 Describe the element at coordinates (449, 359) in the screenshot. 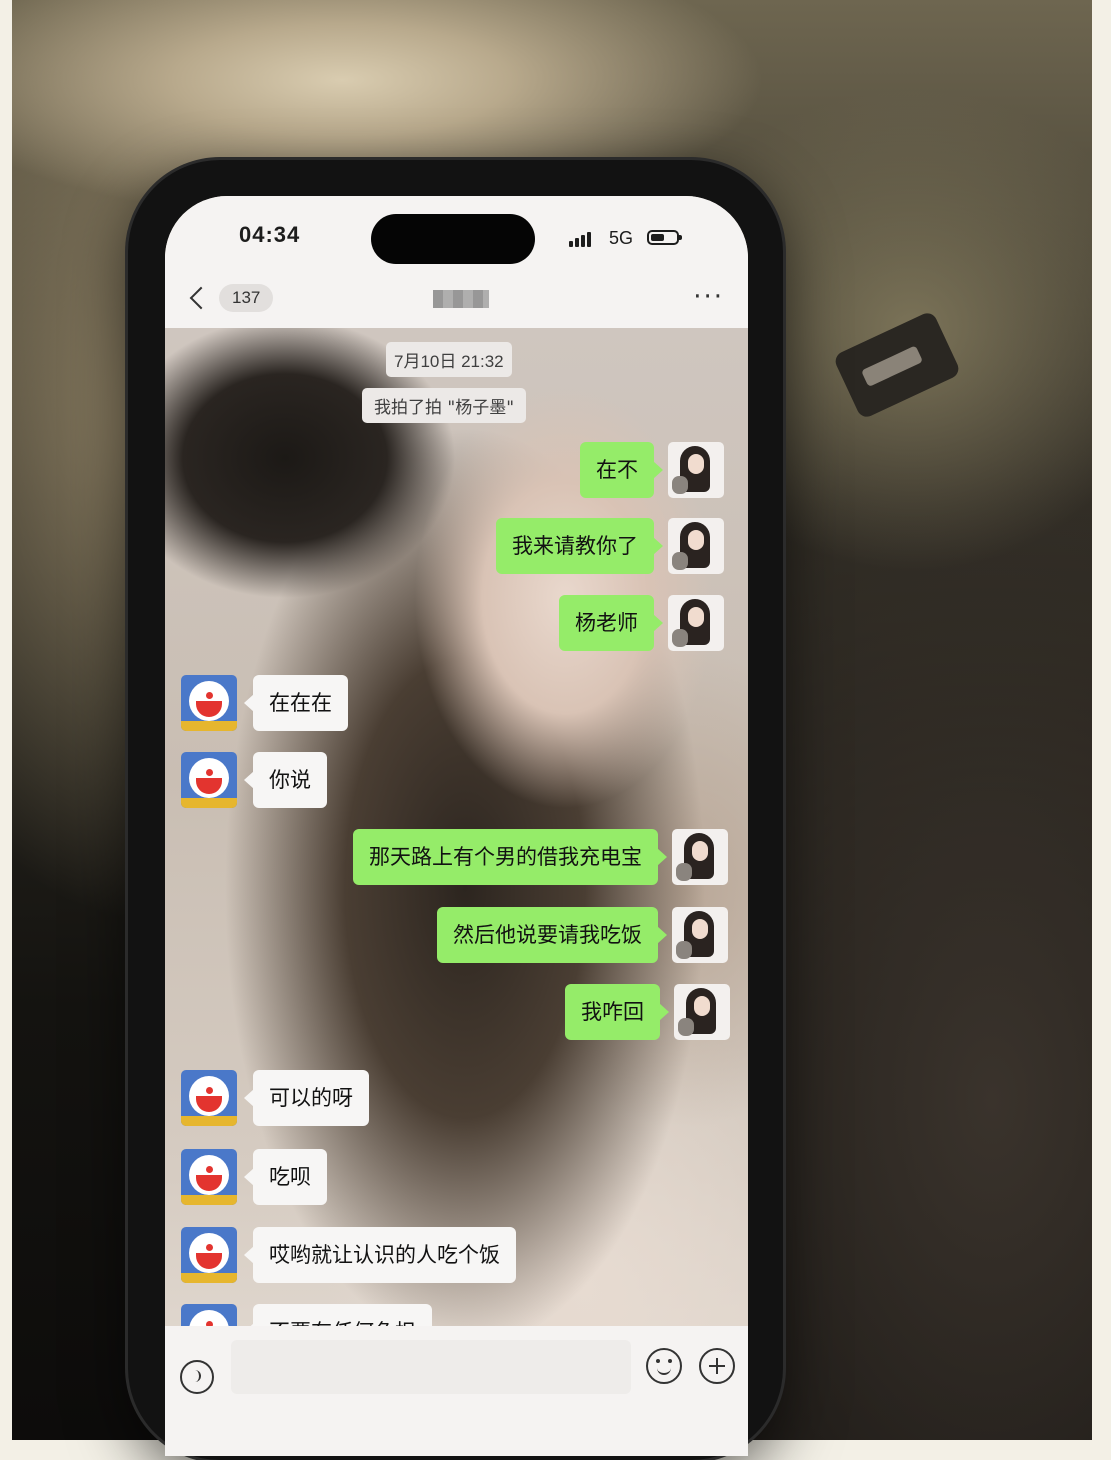

I see `message-timestamp: 7月10日 21:32` at that location.